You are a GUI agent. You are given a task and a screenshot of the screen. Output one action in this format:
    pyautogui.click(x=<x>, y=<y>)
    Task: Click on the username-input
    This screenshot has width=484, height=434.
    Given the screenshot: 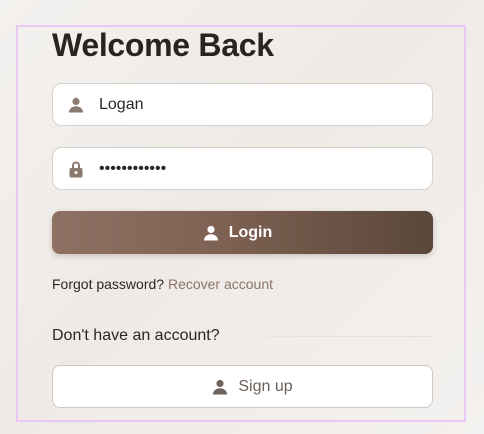 What is the action you would take?
    pyautogui.click(x=259, y=104)
    